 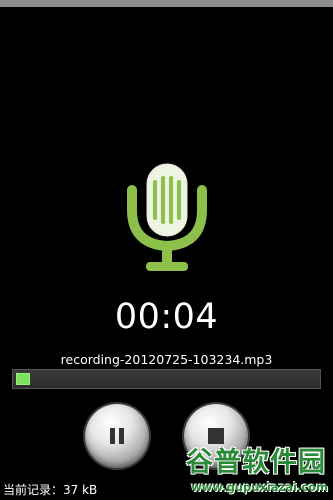 I want to click on progress-fill, so click(x=23, y=379).